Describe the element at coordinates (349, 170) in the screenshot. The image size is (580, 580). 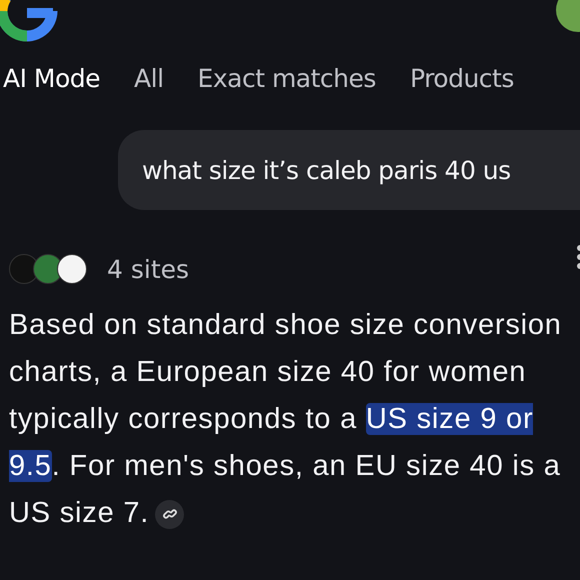
I see `query-bubble: what size it’s caleb paris 40 us` at that location.